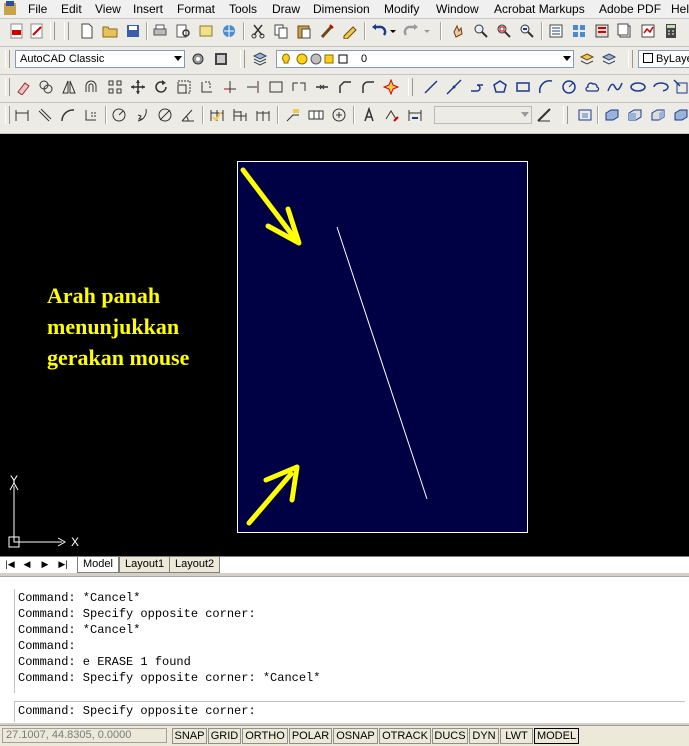 This screenshot has width=689, height=746. What do you see at coordinates (341, 9) in the screenshot?
I see `menu-dimension: Dimension` at bounding box center [341, 9].